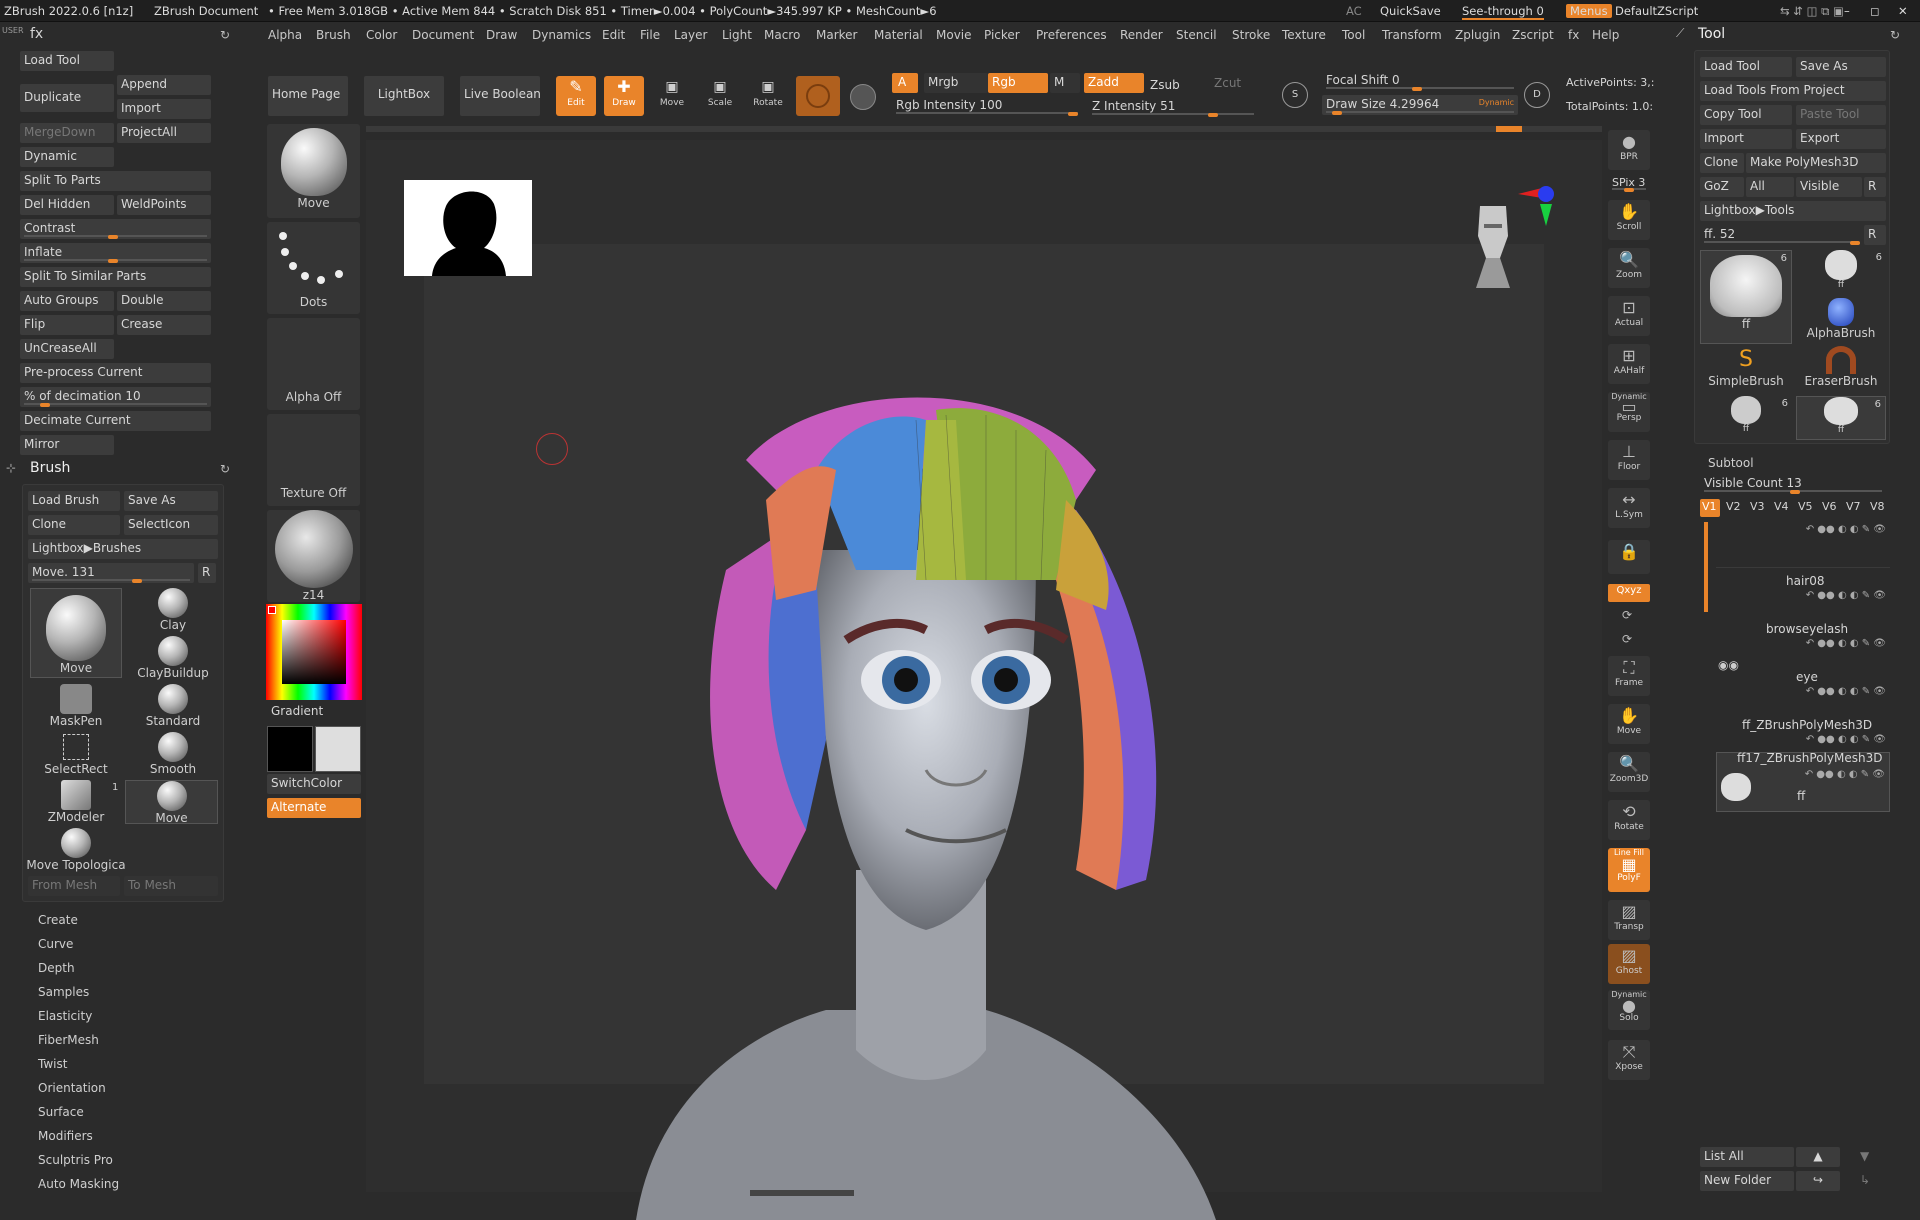  What do you see at coordinates (171, 501) in the screenshot?
I see `save-brush-button: Save As` at bounding box center [171, 501].